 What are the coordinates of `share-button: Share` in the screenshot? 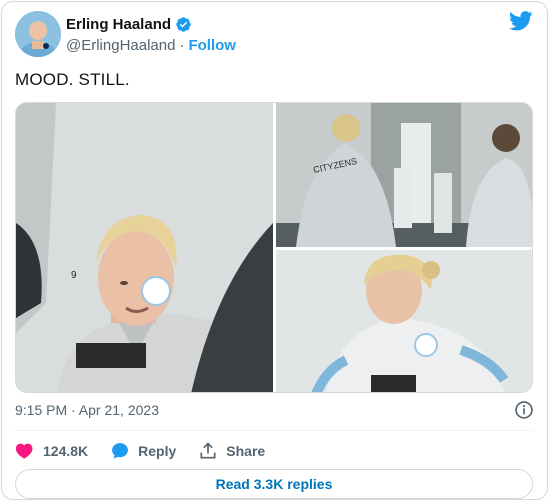 It's located at (231, 451).